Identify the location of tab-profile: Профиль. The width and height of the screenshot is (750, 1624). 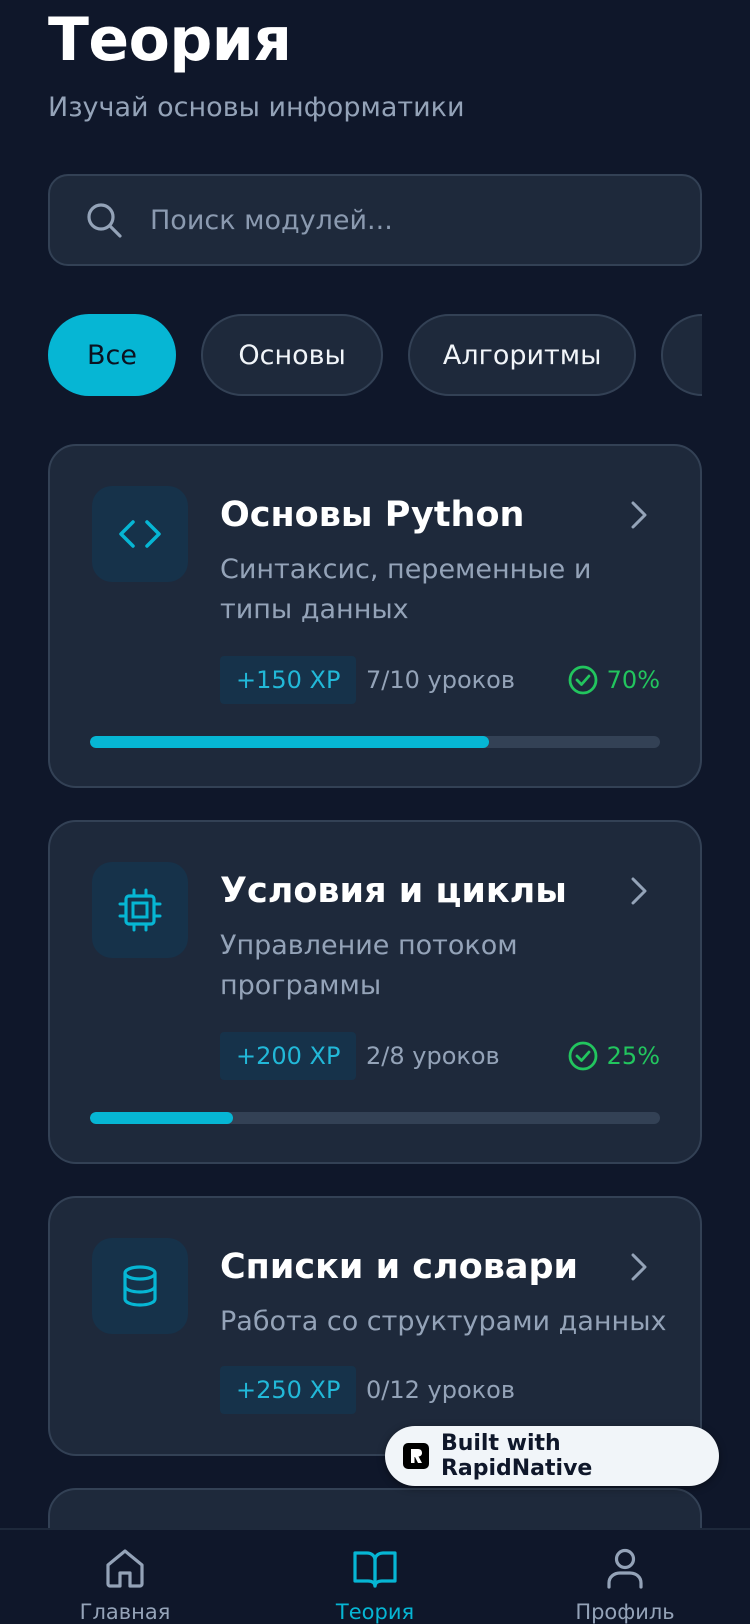
(625, 1584).